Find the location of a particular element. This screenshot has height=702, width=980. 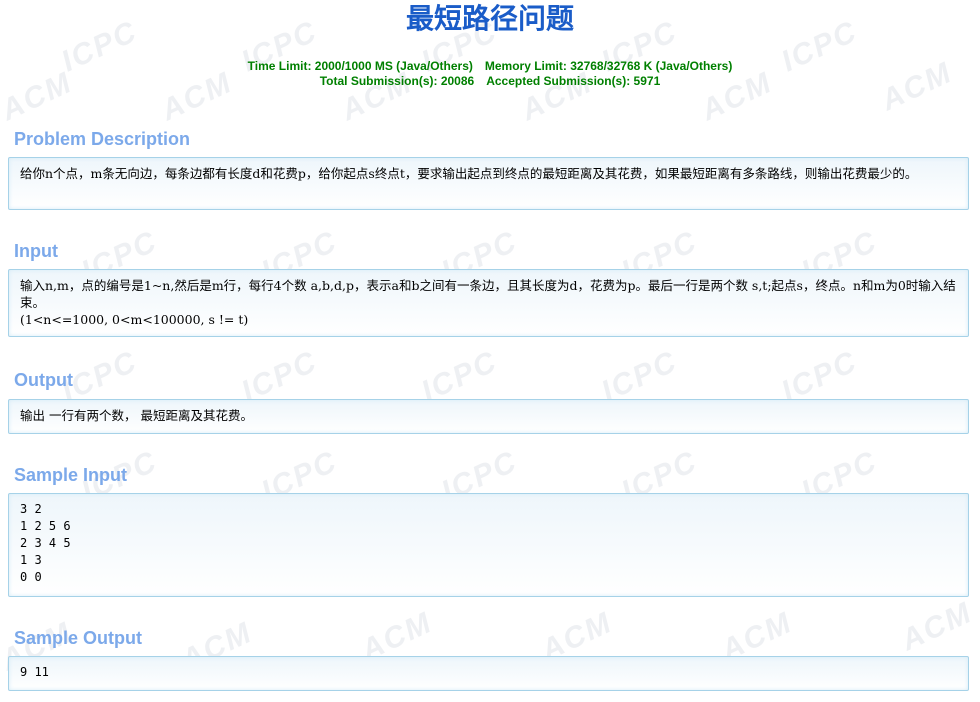

section-title-sample-input: Sample Input is located at coordinates (71, 475).